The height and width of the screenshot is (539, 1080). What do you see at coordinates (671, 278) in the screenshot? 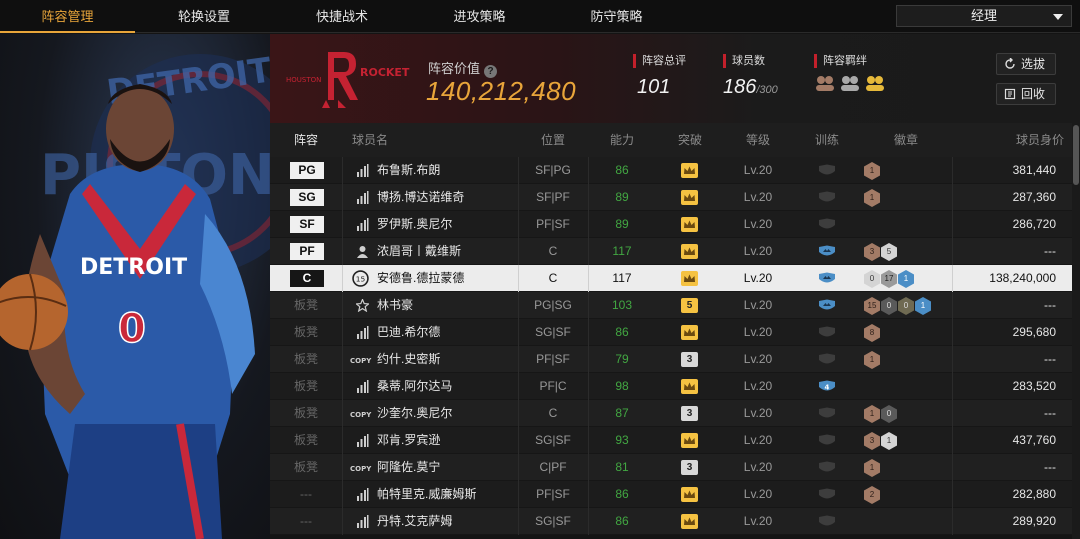
I see `table-row: C 15 安德鲁.德拉蒙德 C 117 Lv.20 0 17 1 138,240,000` at bounding box center [671, 278].